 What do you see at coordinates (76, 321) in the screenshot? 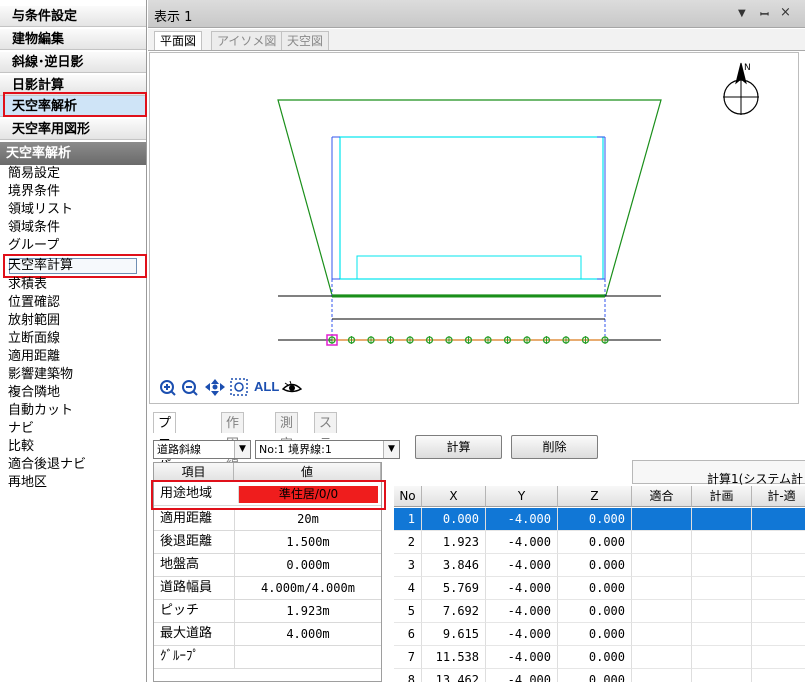
I see `sub-item-radial-range: 放射範囲` at bounding box center [76, 321].